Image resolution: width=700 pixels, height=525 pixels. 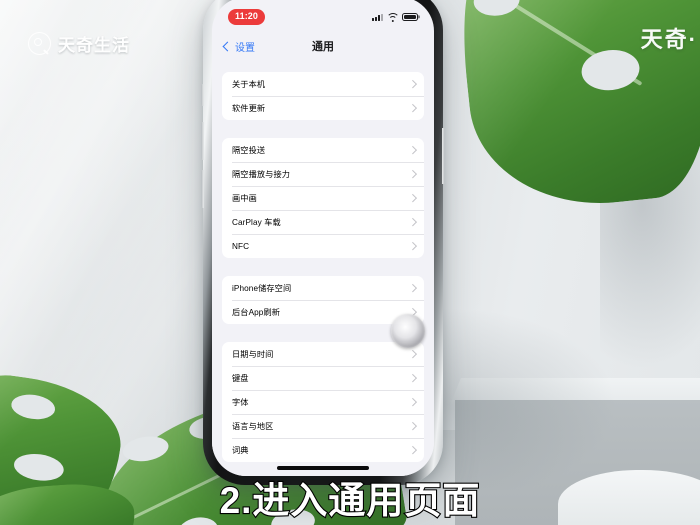 What do you see at coordinates (227, 46) in the screenshot?
I see `chevron-left-icon` at bounding box center [227, 46].